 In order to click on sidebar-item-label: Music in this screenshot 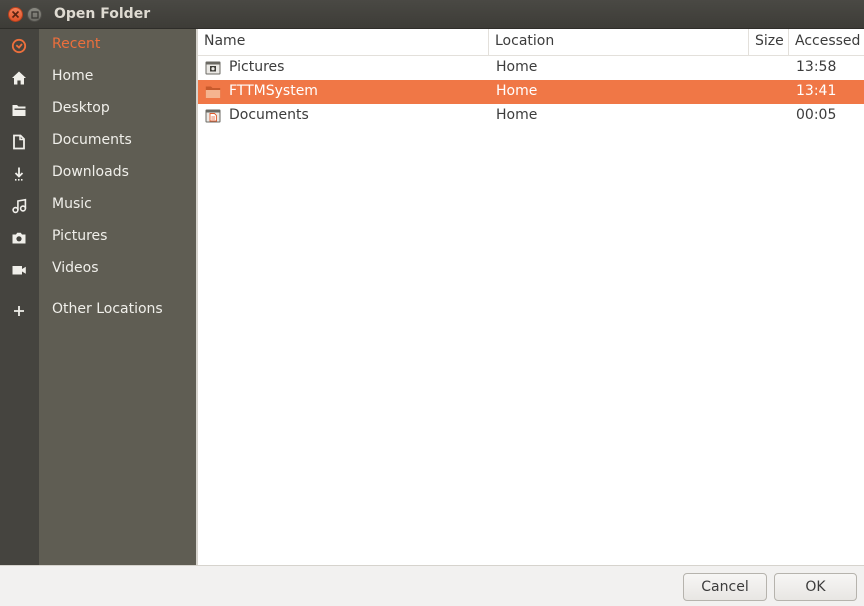, I will do `click(72, 204)`.